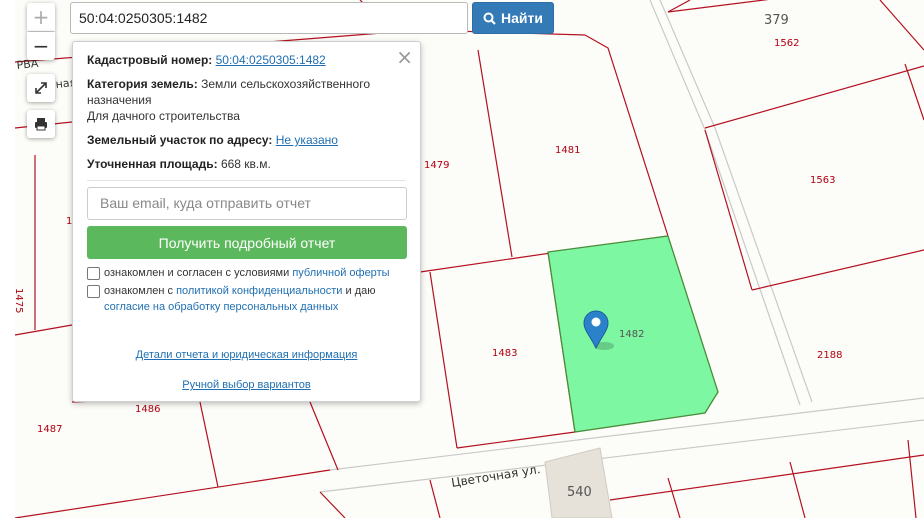  What do you see at coordinates (150, 60) in the screenshot?
I see `cadastral-number-label: Кадастровый номер:` at bounding box center [150, 60].